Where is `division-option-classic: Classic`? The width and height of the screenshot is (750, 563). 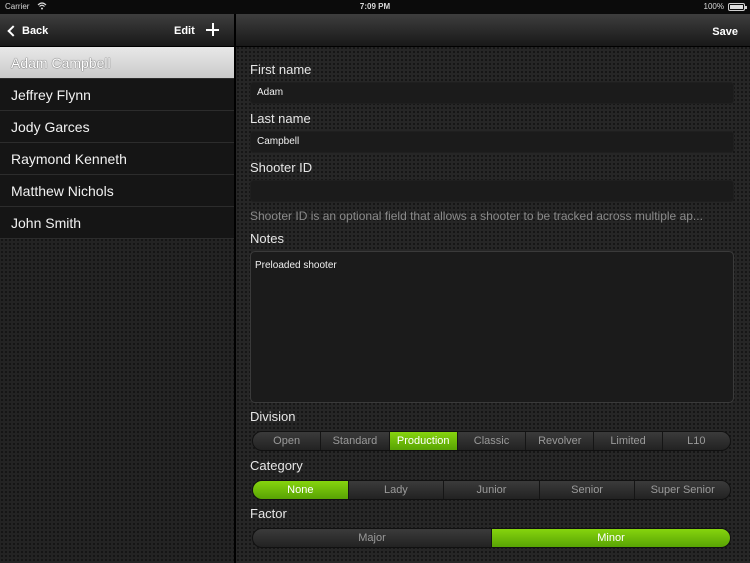 division-option-classic: Classic is located at coordinates (492, 441).